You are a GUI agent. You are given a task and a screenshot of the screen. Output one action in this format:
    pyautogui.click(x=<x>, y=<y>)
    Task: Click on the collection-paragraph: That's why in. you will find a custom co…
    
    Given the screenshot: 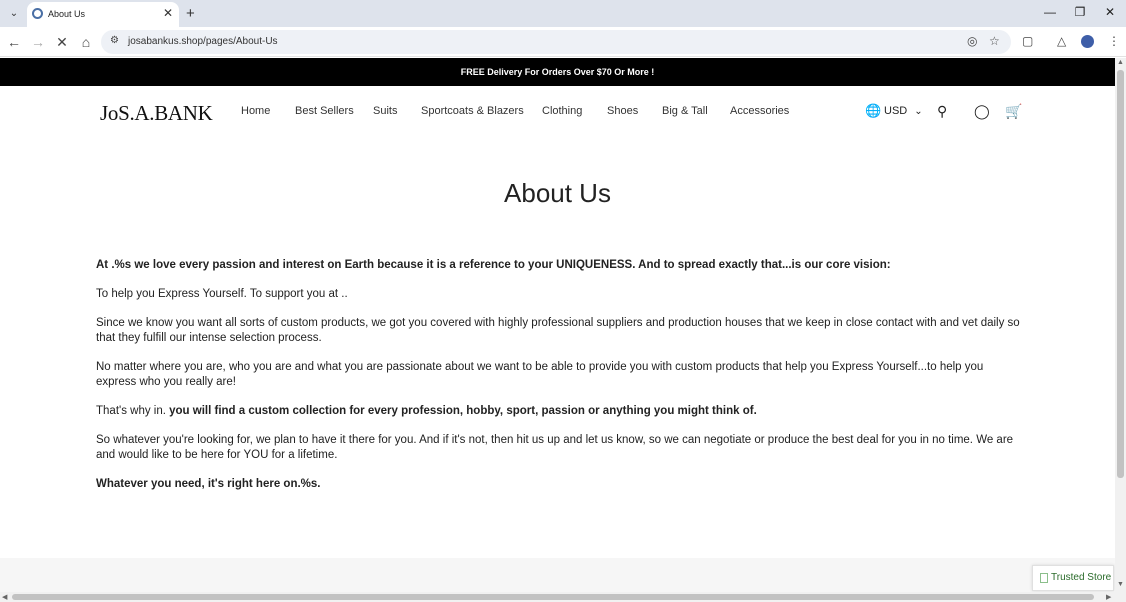 What is the action you would take?
    pyautogui.click(x=561, y=411)
    